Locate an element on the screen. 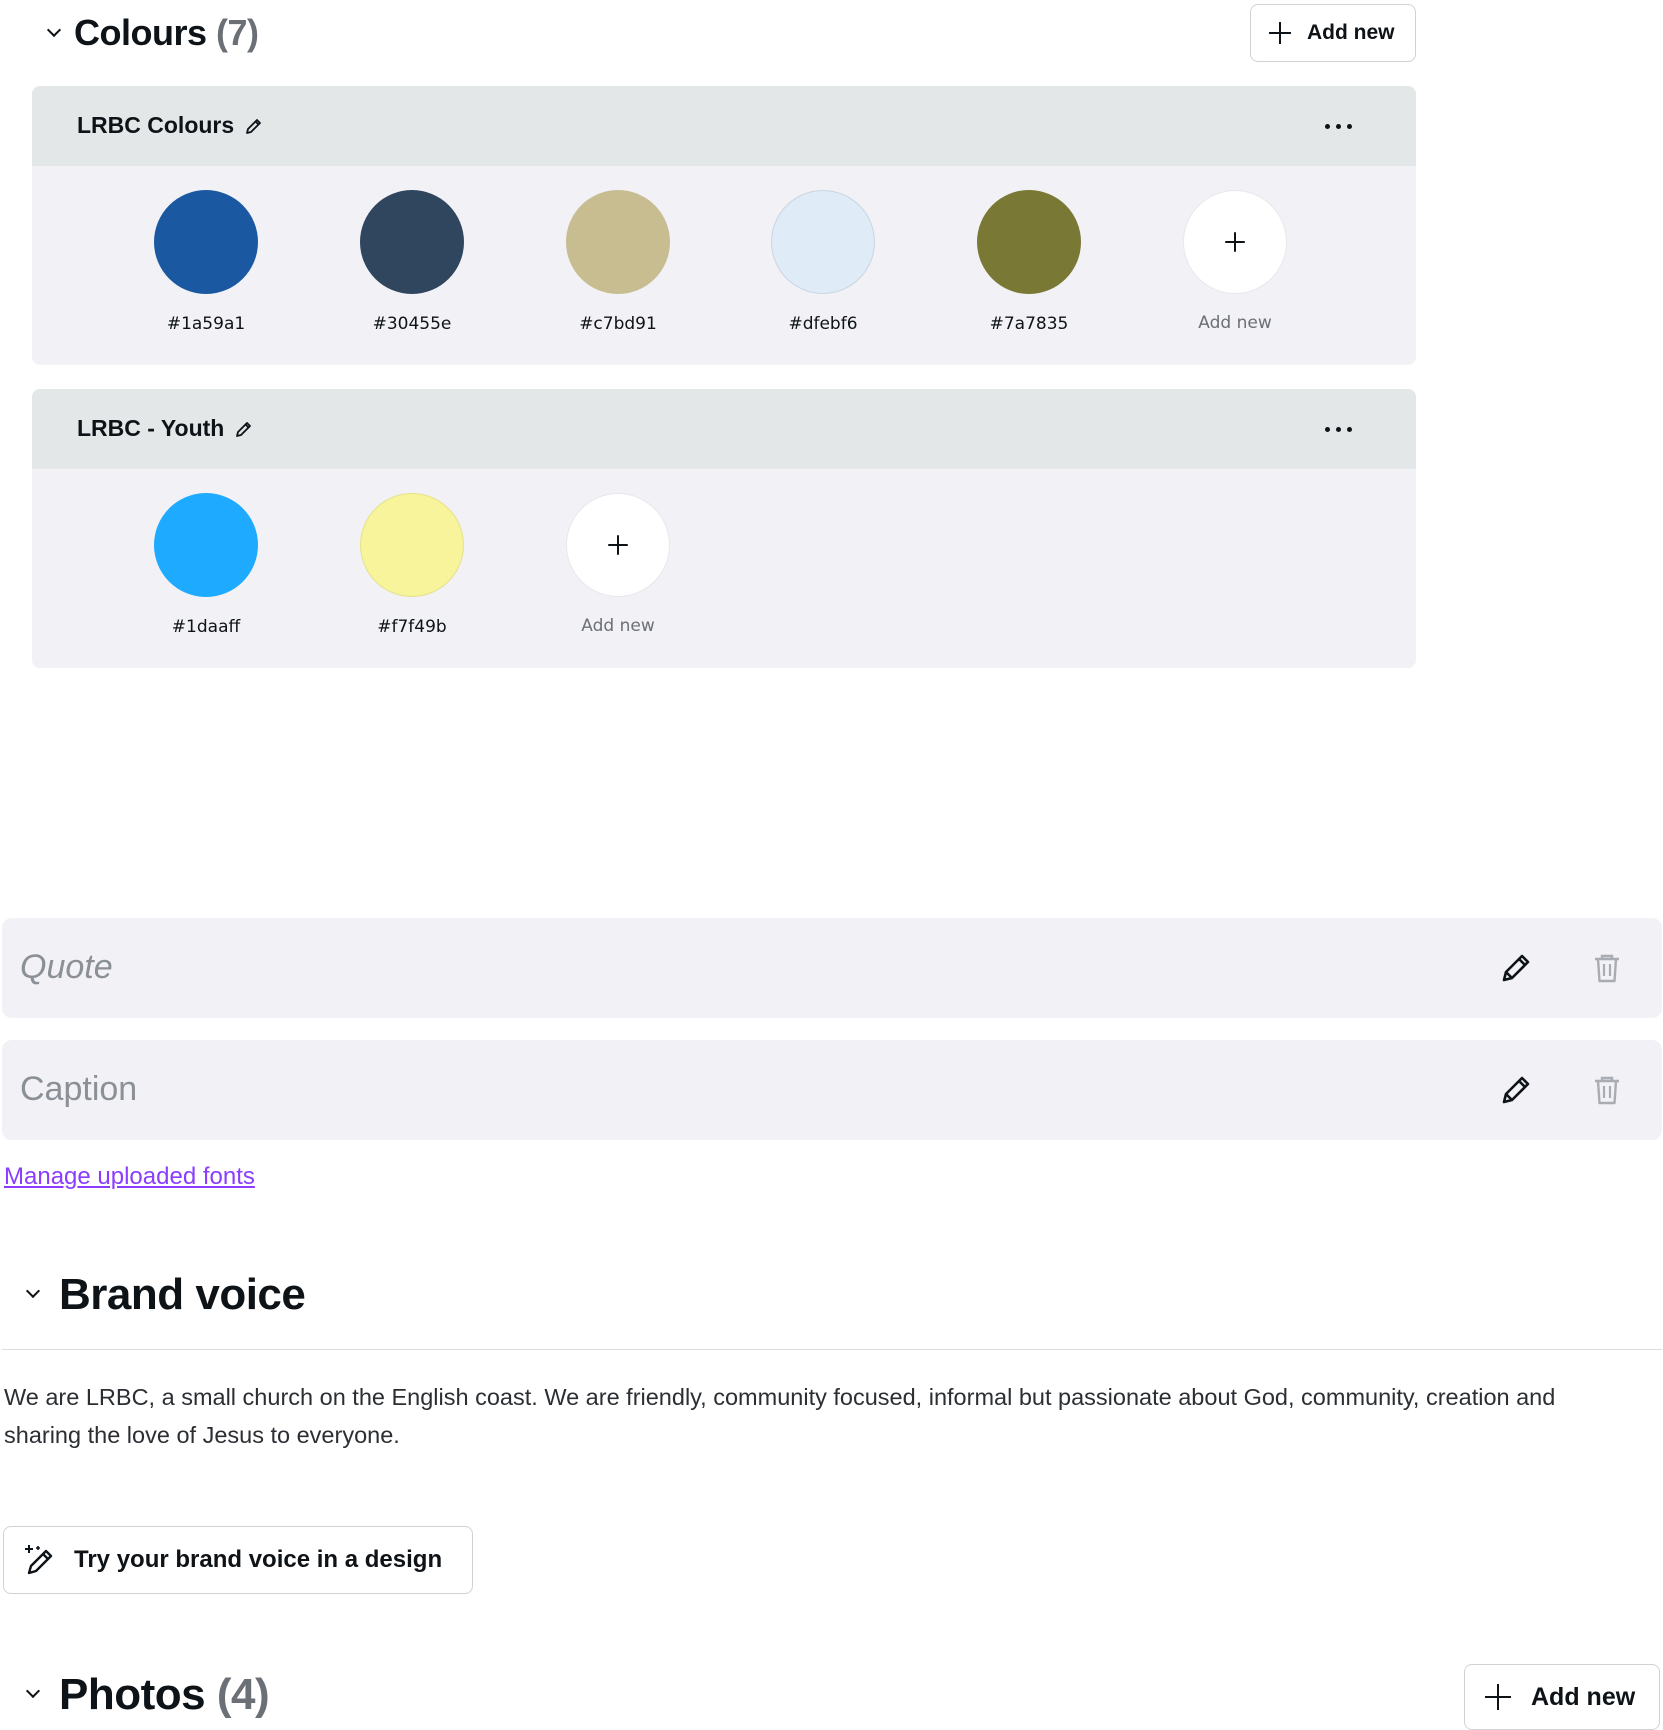 This screenshot has height=1730, width=1663. colour-swatch: #1daaff is located at coordinates (206, 565).